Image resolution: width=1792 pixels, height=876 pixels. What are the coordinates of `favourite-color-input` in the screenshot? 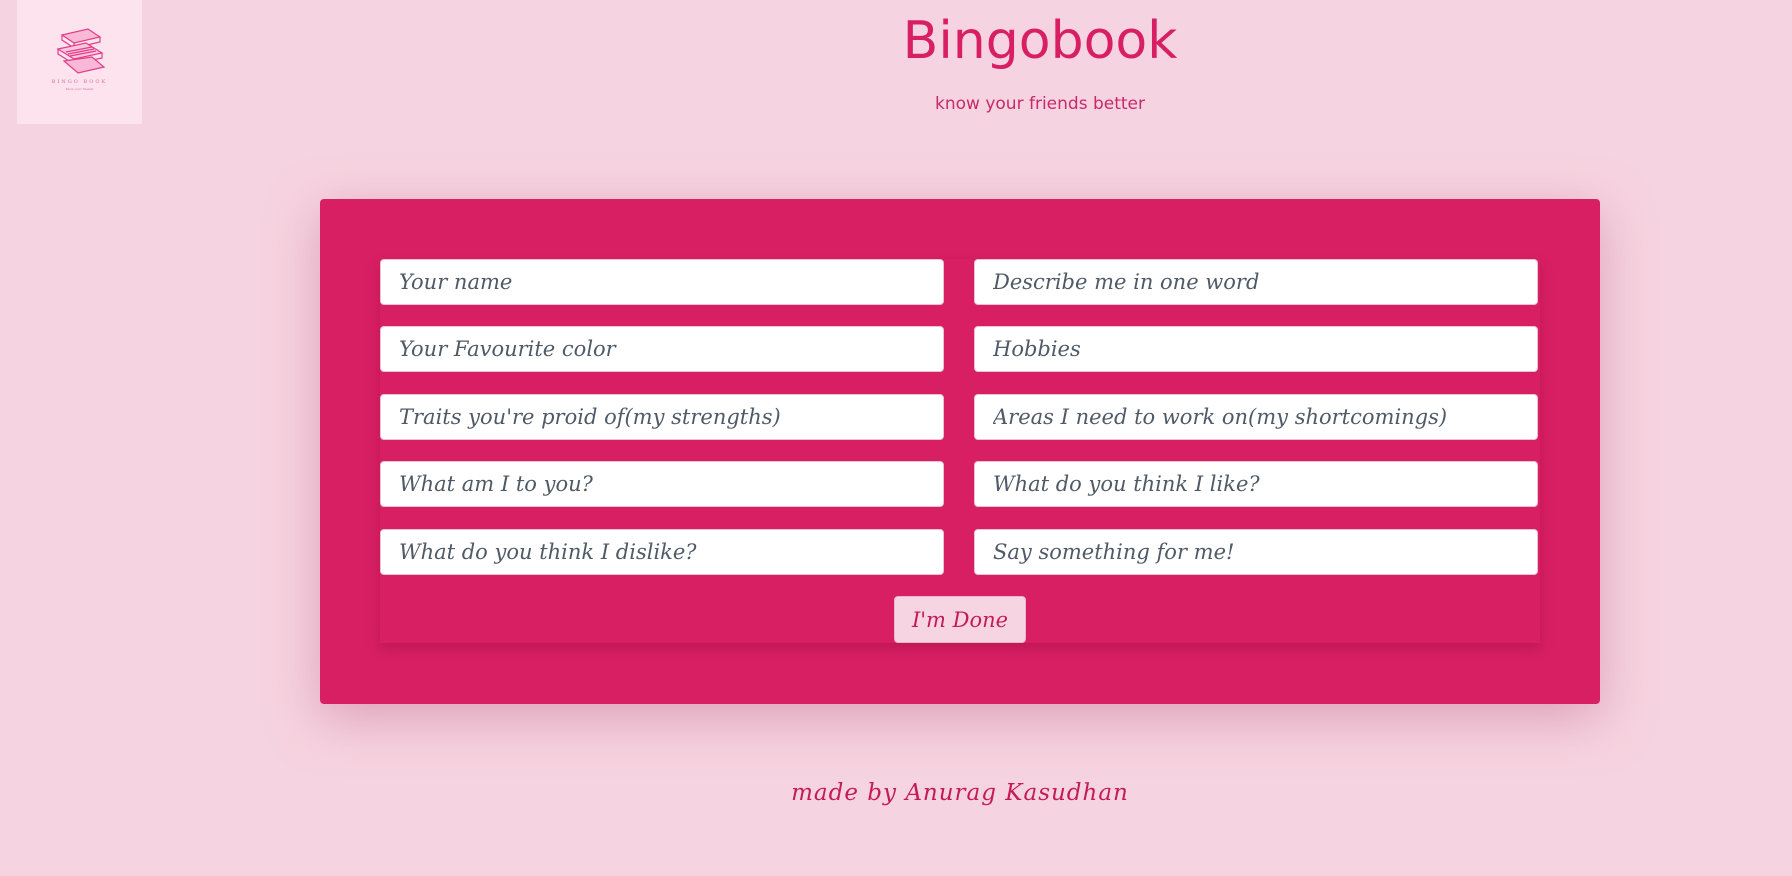 It's located at (662, 349).